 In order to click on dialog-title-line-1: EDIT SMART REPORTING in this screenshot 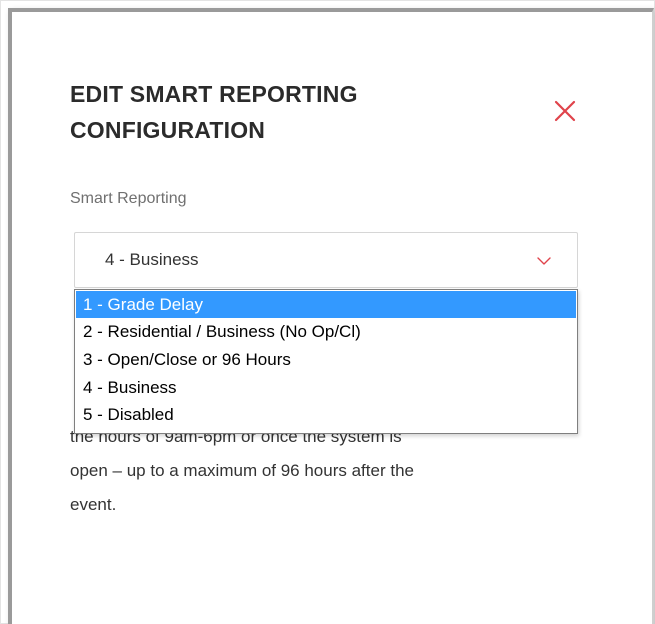, I will do `click(214, 94)`.